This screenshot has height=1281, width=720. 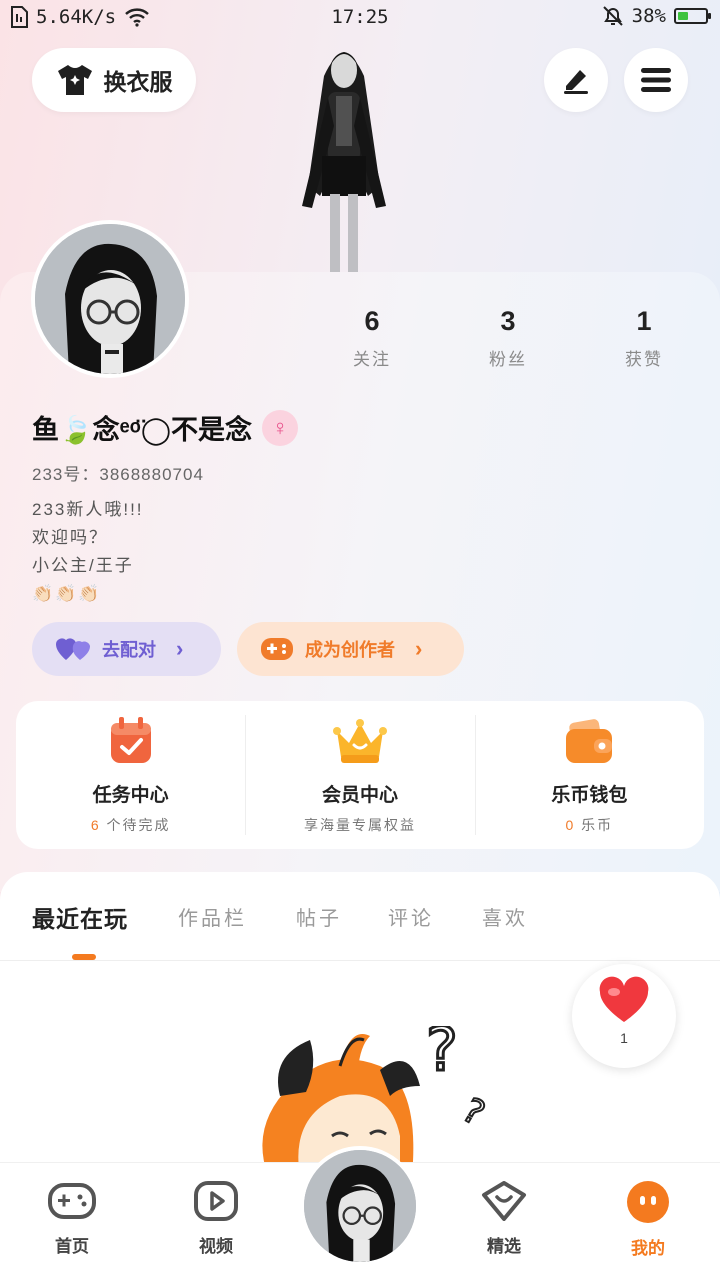 What do you see at coordinates (648, 1248) in the screenshot?
I see `nav-label: 我的` at bounding box center [648, 1248].